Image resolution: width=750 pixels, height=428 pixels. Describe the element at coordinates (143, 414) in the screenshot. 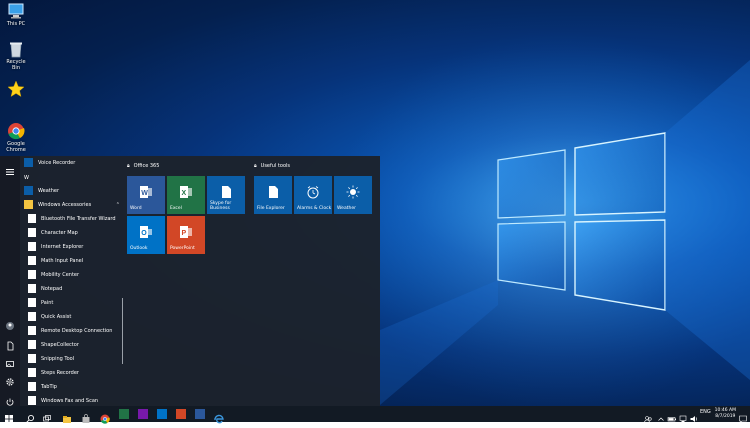

I see `onenote-taskbar-icon` at that location.